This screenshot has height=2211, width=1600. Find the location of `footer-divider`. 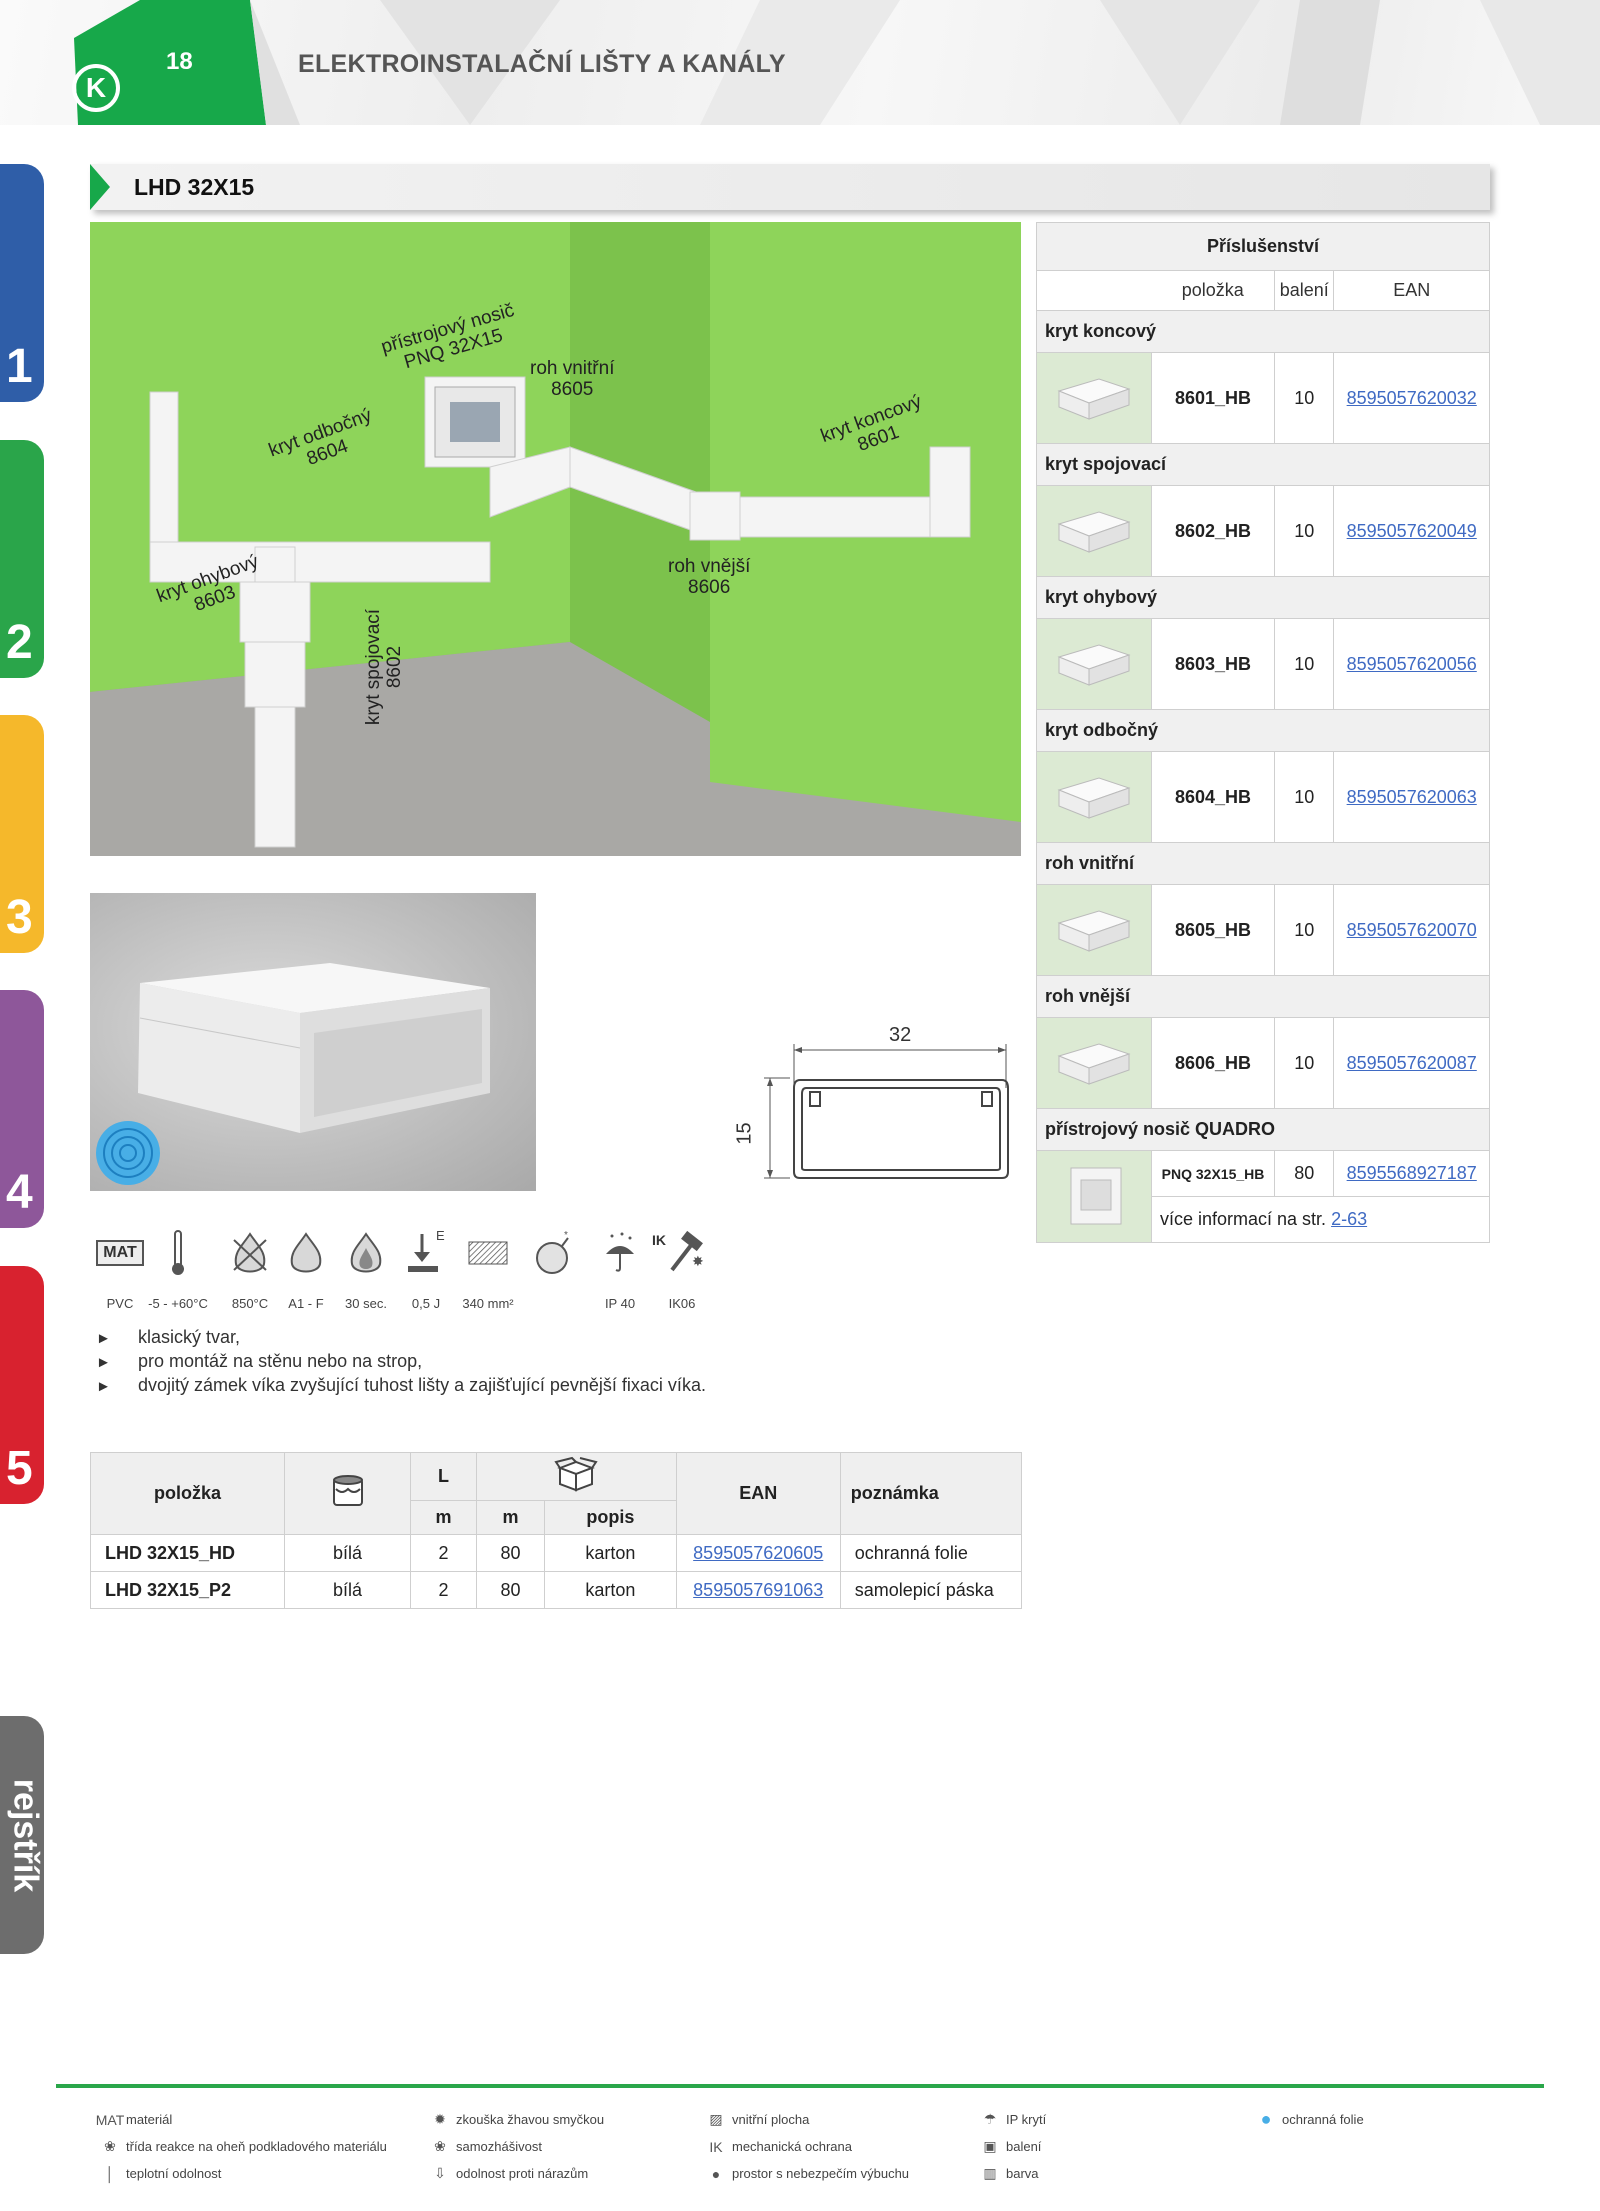

footer-divider is located at coordinates (800, 2086).